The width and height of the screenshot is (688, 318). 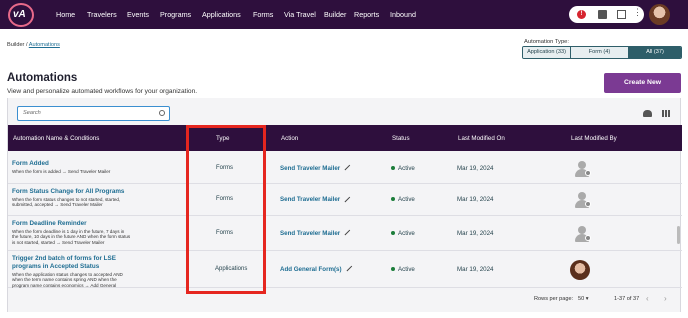 I want to click on type-column-highlight, so click(x=226, y=209).